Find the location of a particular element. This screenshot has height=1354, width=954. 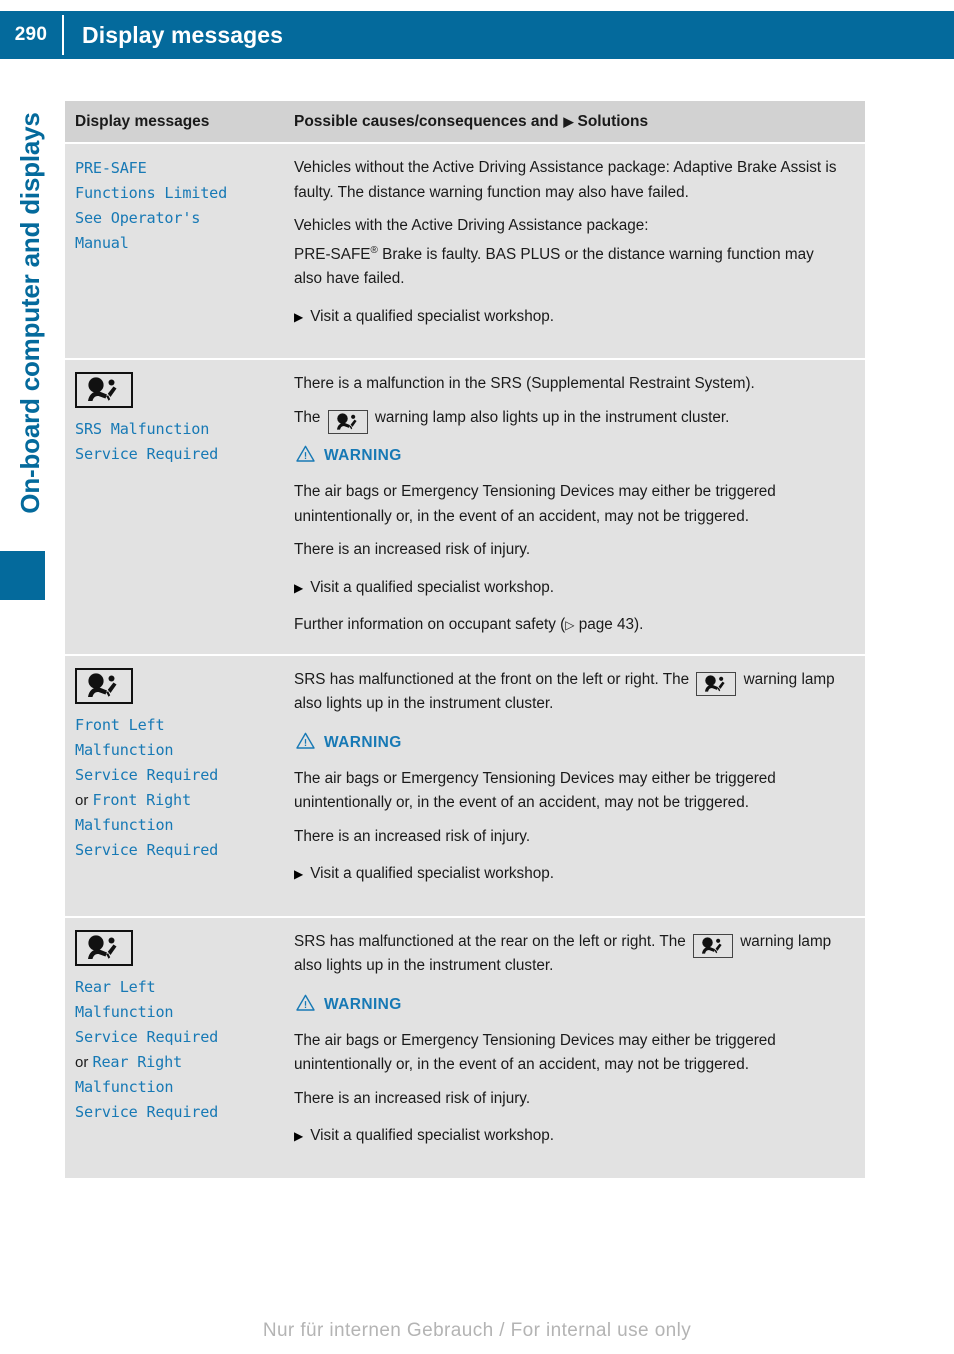

message-line: PRE-SAFE is located at coordinates (111, 168).